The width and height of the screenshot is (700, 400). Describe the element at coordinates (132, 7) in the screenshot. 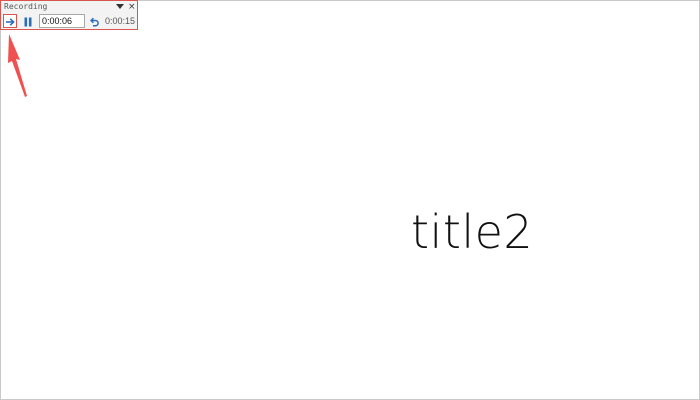

I see `close-button: ×` at that location.